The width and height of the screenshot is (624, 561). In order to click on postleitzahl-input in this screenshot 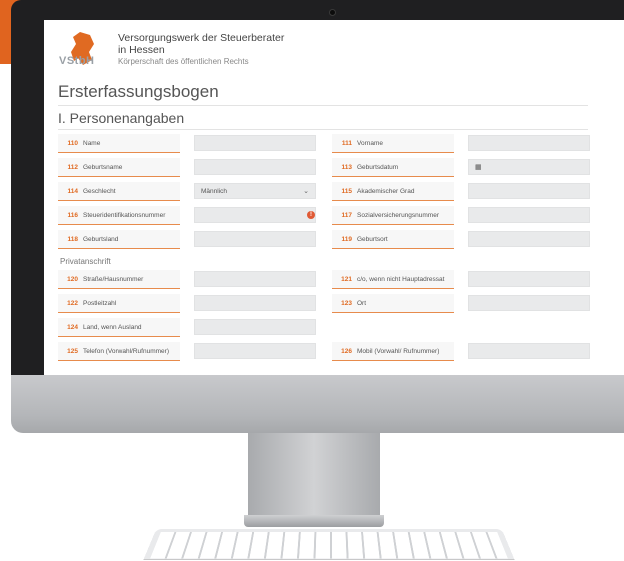, I will do `click(255, 303)`.